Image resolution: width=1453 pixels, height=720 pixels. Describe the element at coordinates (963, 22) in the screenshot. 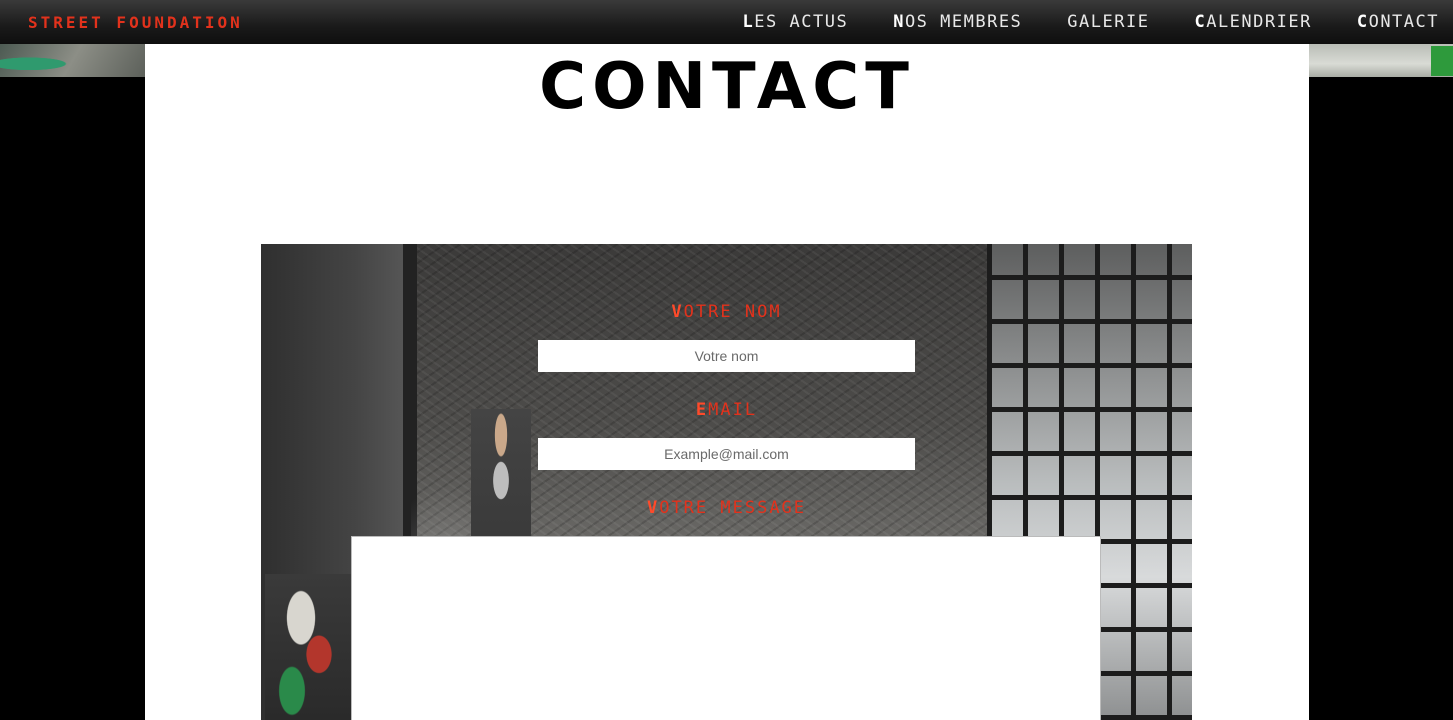

I see `nav-label: OS MEMBRES` at that location.